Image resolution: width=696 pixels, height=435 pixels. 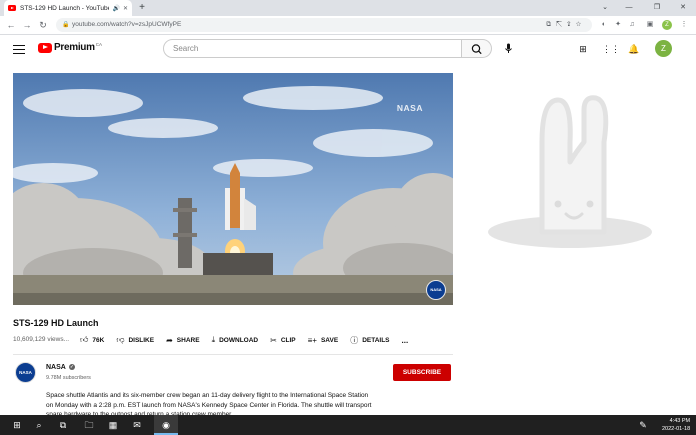 I want to click on taskbar-search-icon: ⌕, so click(x=39, y=425).